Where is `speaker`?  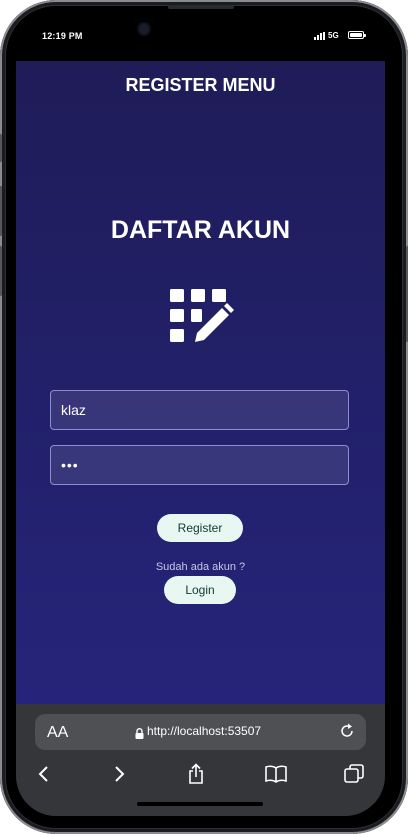
speaker is located at coordinates (201, 7).